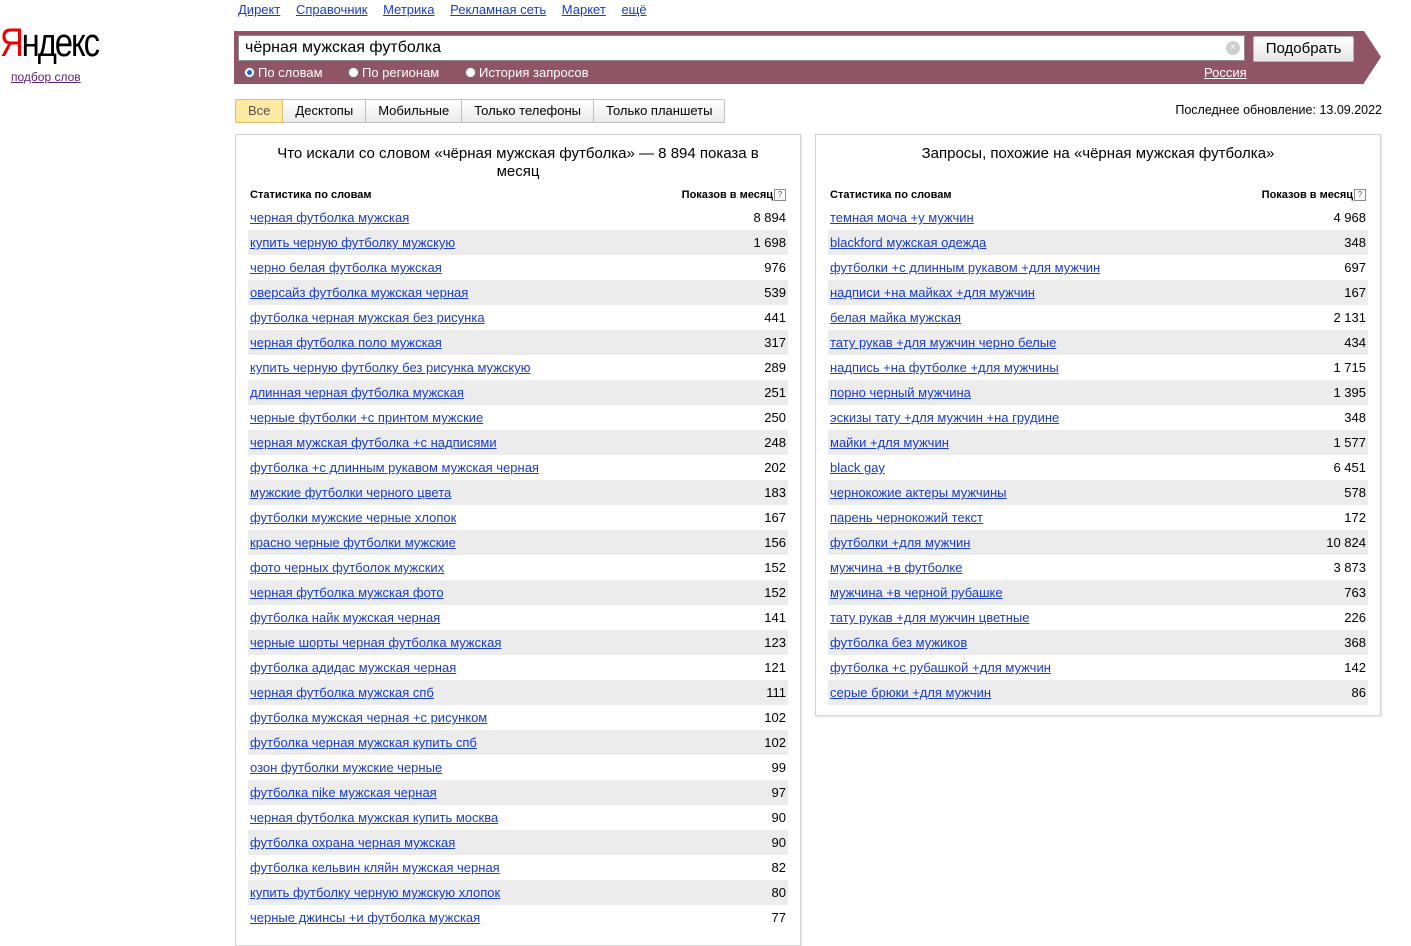 This screenshot has width=1411, height=946. Describe the element at coordinates (902, 217) in the screenshot. I see `keyword-link: темная моча +у мужчин` at that location.